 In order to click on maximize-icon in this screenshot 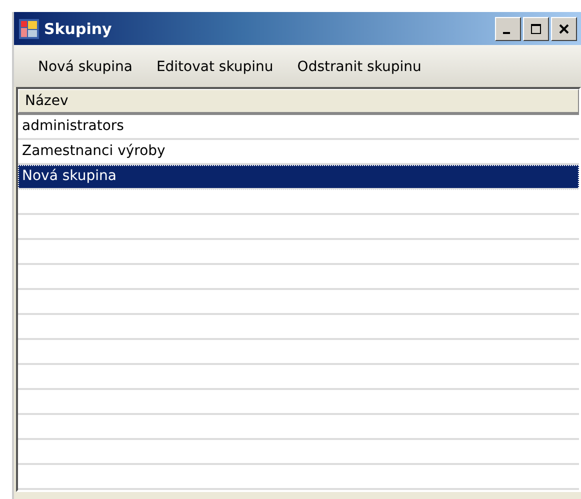, I will do `click(536, 28)`.